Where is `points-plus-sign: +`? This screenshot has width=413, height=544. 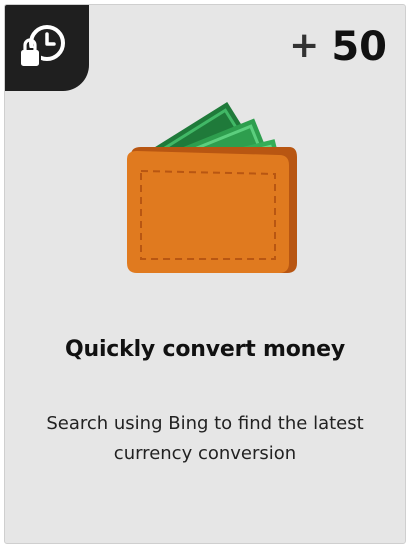 points-plus-sign: + is located at coordinates (304, 45).